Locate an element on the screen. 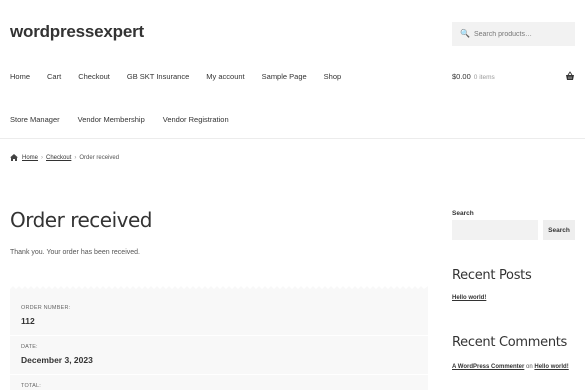 The height and width of the screenshot is (390, 585). cart-count: 0 items is located at coordinates (484, 77).